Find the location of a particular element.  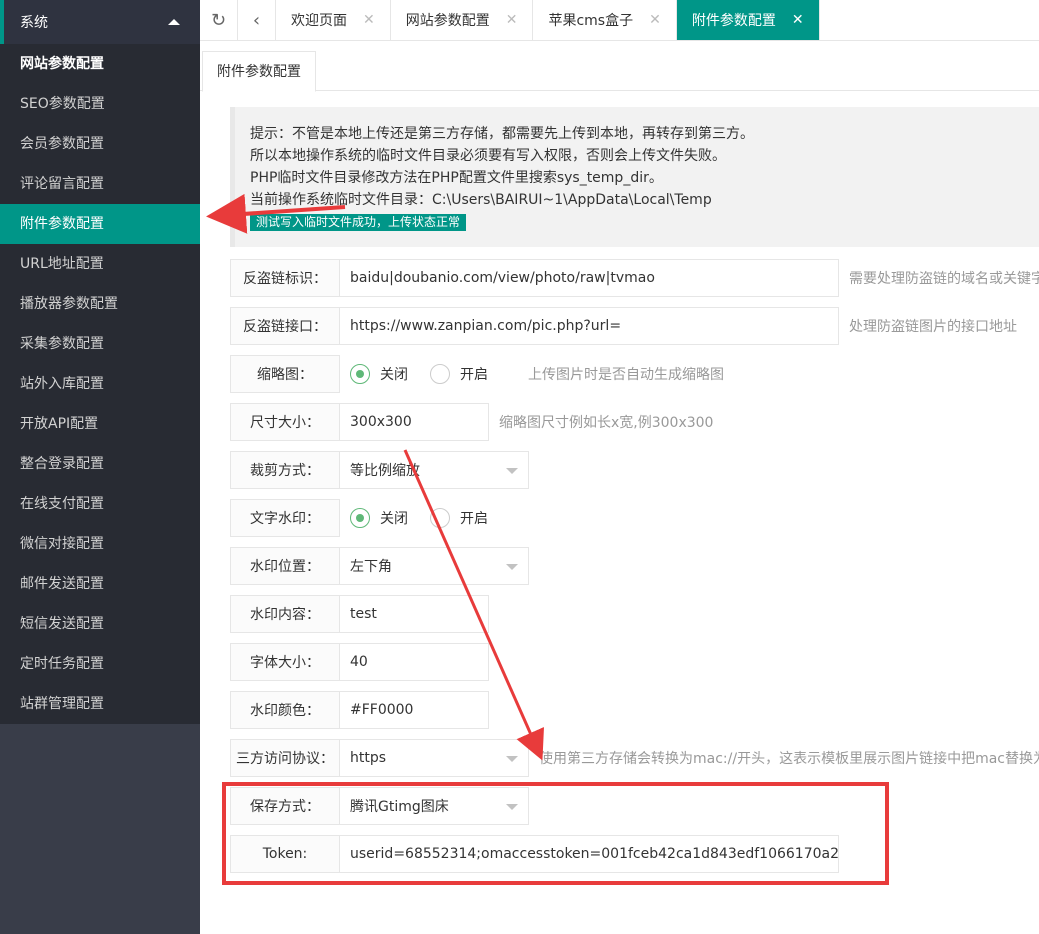

size-label: 尺寸大小： is located at coordinates (285, 422).